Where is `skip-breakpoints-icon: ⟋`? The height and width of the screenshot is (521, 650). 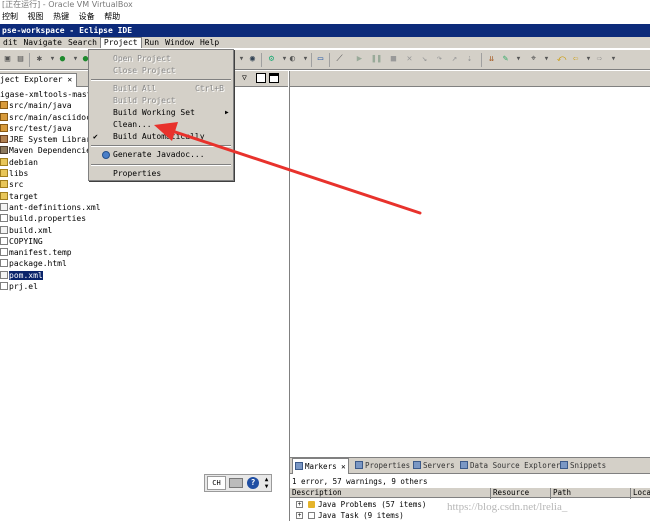 skip-breakpoints-icon: ⟋ is located at coordinates (339, 59).